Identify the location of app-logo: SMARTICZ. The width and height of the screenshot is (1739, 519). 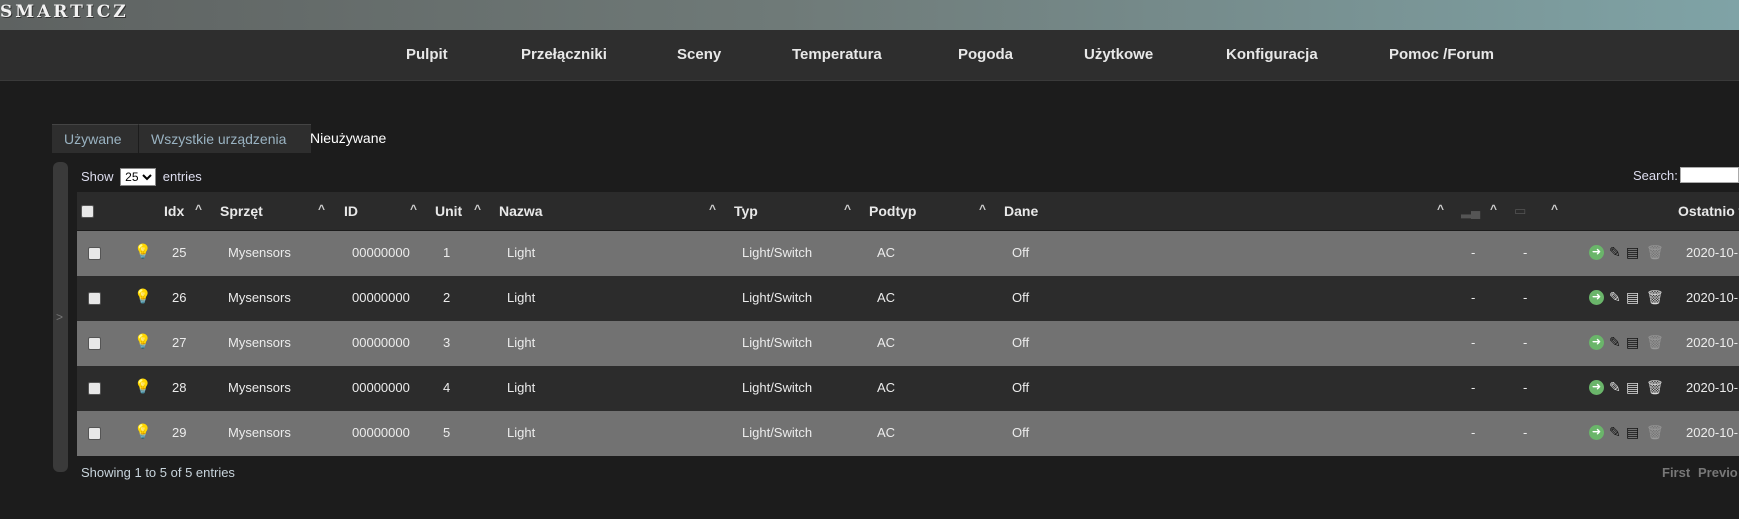
(64, 12).